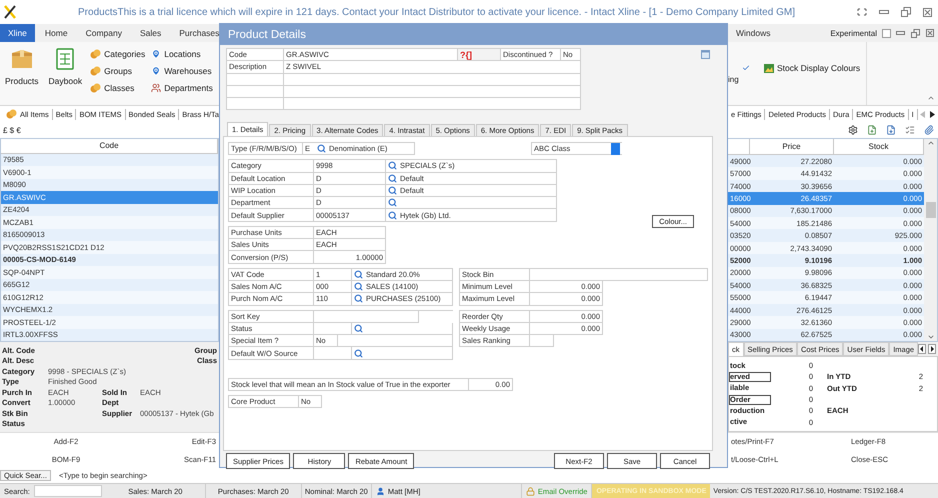  I want to click on ribbon-button: Products, so click(22, 73).